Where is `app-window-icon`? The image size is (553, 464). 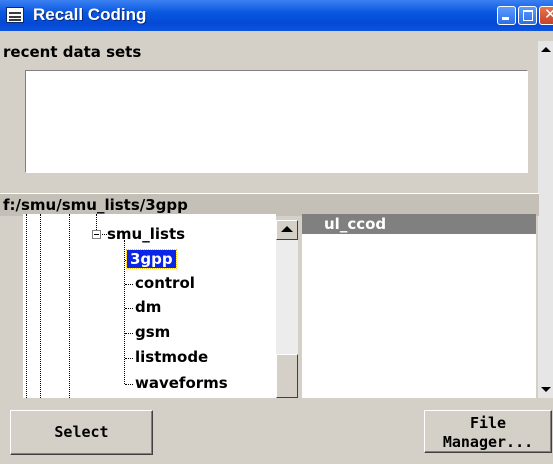 app-window-icon is located at coordinates (15, 15).